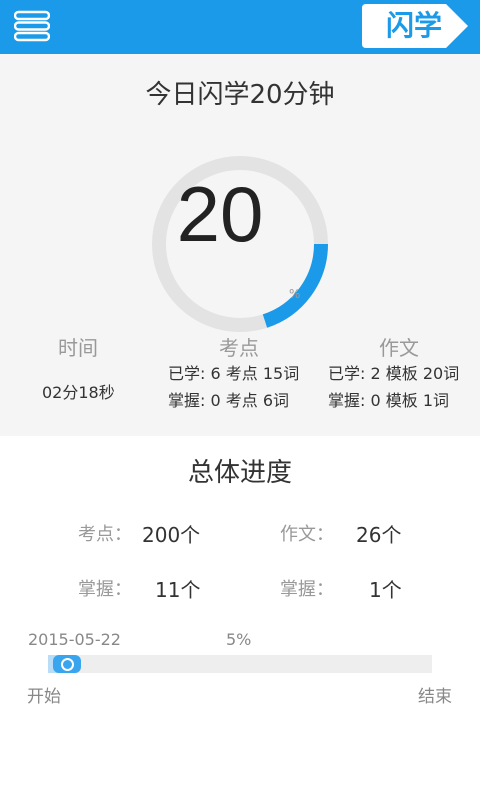 This screenshot has height=800, width=480. I want to click on zuowen-mastered: 掌握: 0 模板 1词, so click(389, 400).